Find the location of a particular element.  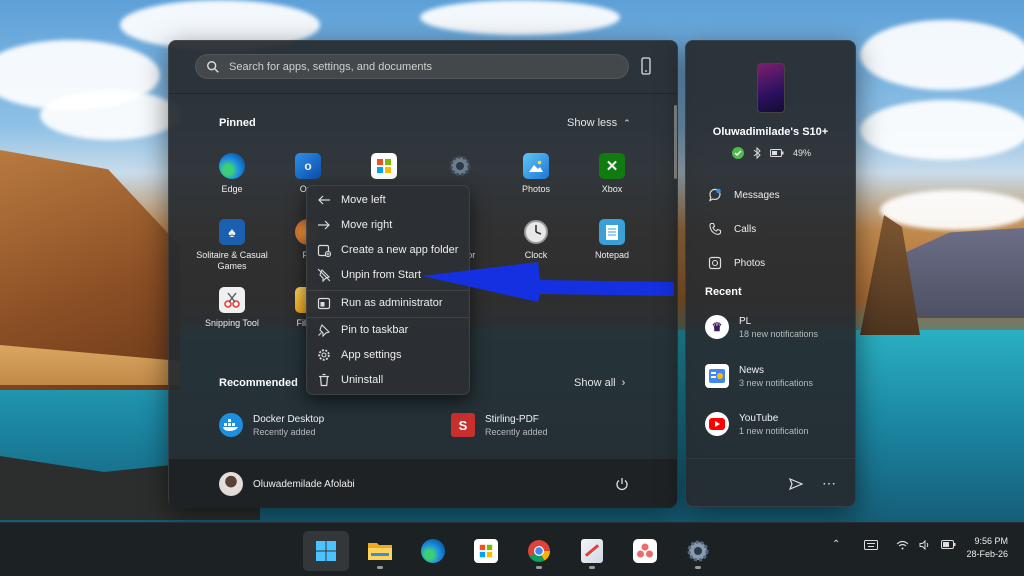

menu-item-create-app-folder: Create a new app folder is located at coordinates (388, 250).